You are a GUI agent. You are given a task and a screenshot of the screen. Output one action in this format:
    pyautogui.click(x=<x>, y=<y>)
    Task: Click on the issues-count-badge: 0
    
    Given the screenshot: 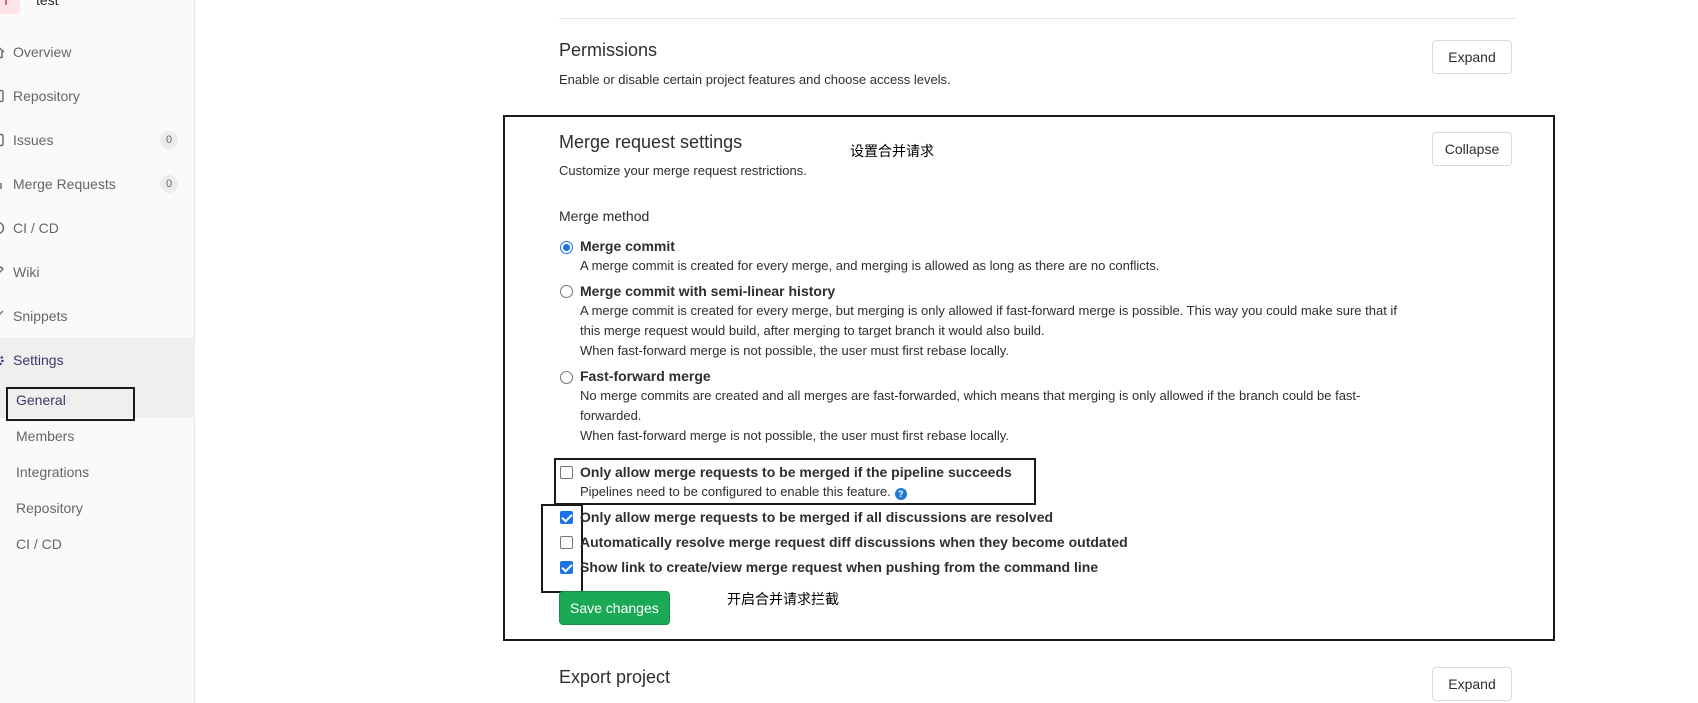 What is the action you would take?
    pyautogui.click(x=169, y=140)
    